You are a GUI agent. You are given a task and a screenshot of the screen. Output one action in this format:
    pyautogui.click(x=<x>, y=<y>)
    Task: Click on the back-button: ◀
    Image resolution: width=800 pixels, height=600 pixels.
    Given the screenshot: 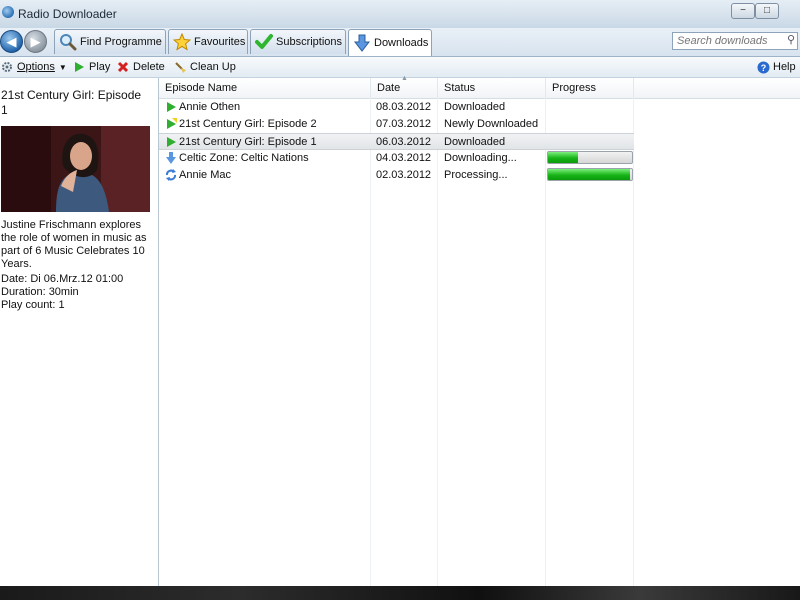 What is the action you would take?
    pyautogui.click(x=11, y=41)
    